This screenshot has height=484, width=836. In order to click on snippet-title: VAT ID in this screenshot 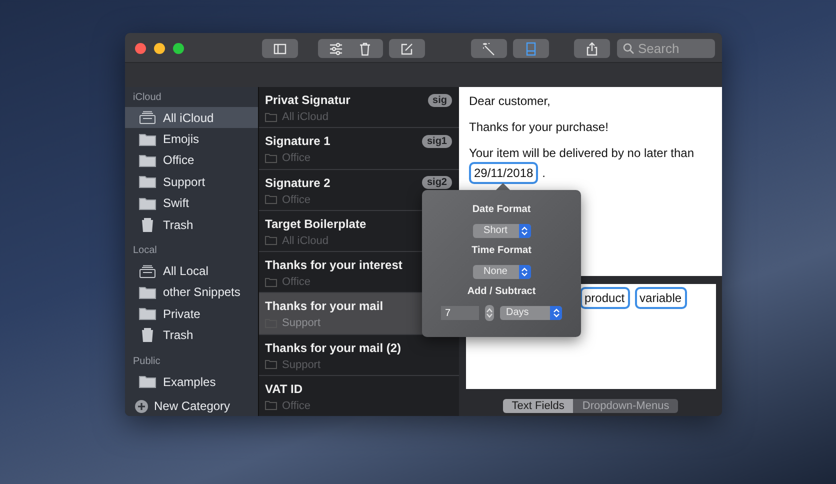, I will do `click(284, 389)`.